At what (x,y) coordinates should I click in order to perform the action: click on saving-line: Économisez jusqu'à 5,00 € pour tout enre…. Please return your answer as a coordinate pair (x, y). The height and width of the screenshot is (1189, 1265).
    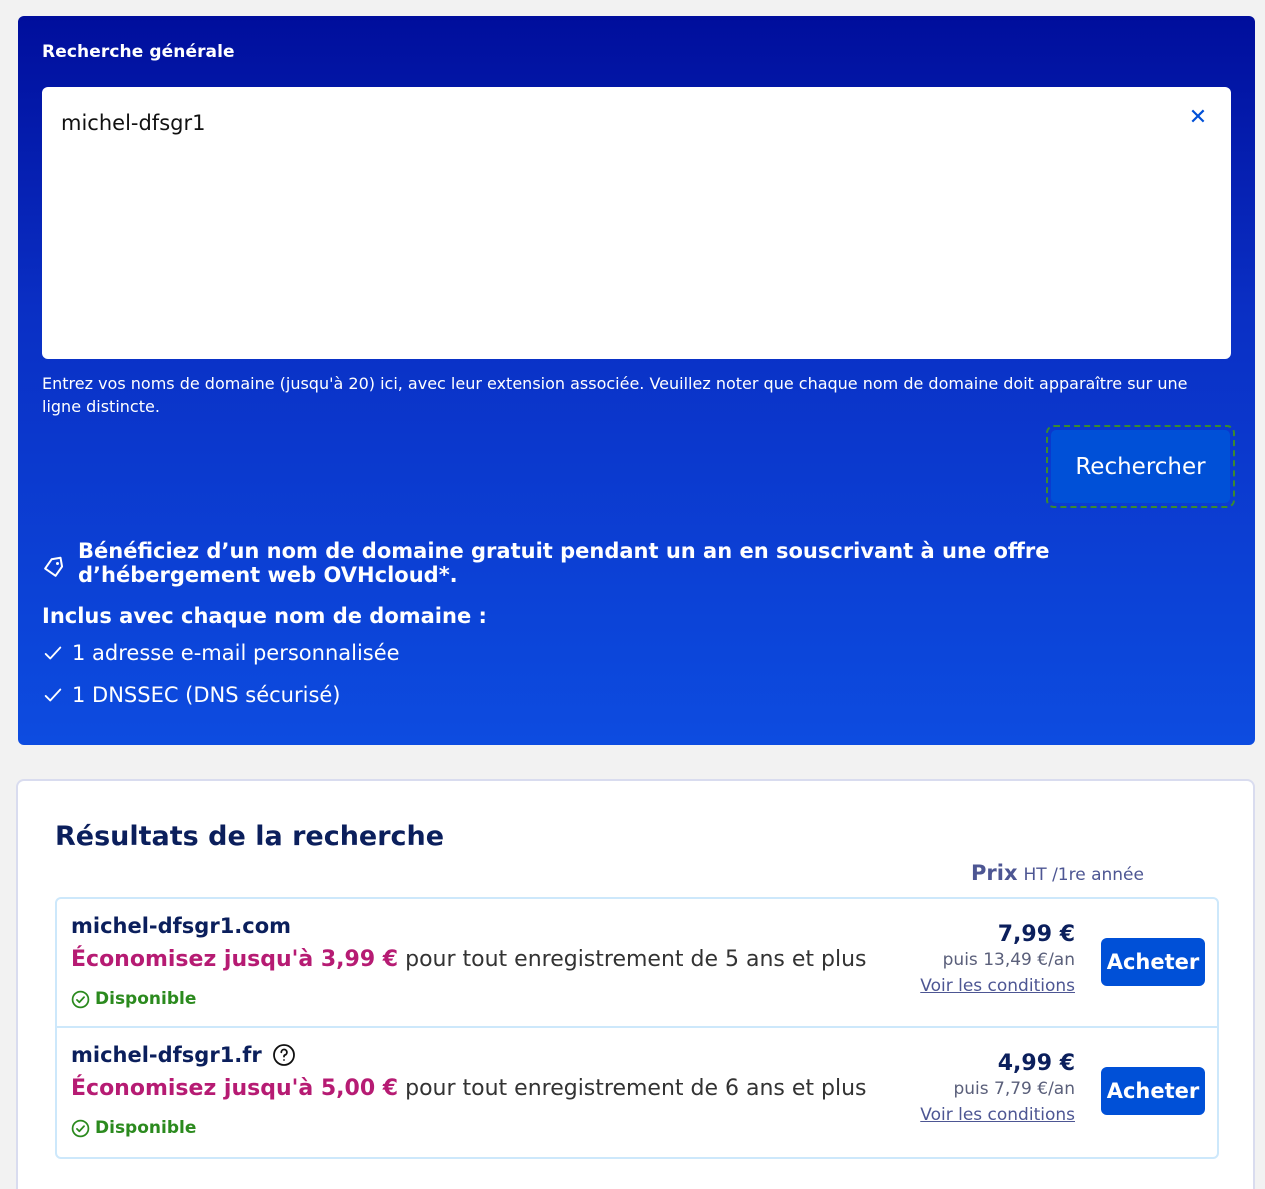
    Looking at the image, I should click on (469, 1088).